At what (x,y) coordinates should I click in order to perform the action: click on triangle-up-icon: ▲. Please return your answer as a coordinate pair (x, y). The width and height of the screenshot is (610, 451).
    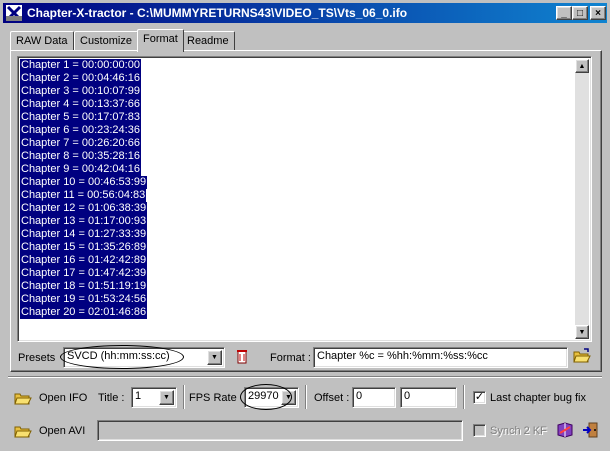
    Looking at the image, I should click on (582, 66).